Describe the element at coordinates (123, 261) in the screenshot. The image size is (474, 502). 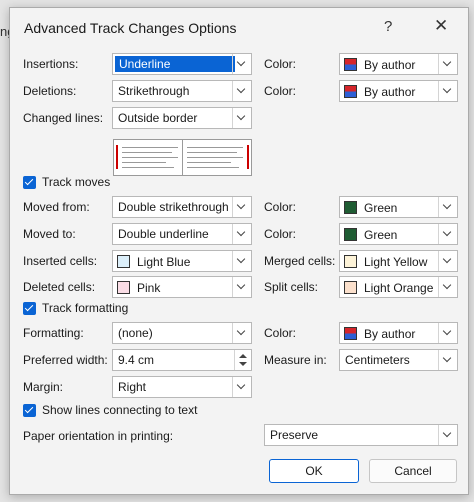
I see `light-blue-swatch` at that location.